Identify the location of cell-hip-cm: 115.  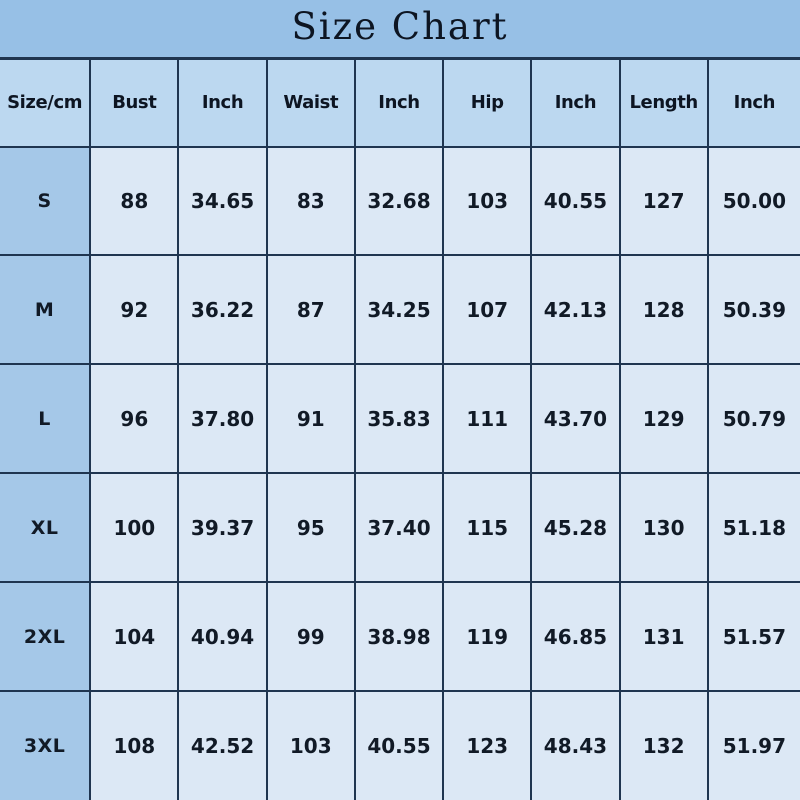
(487, 528).